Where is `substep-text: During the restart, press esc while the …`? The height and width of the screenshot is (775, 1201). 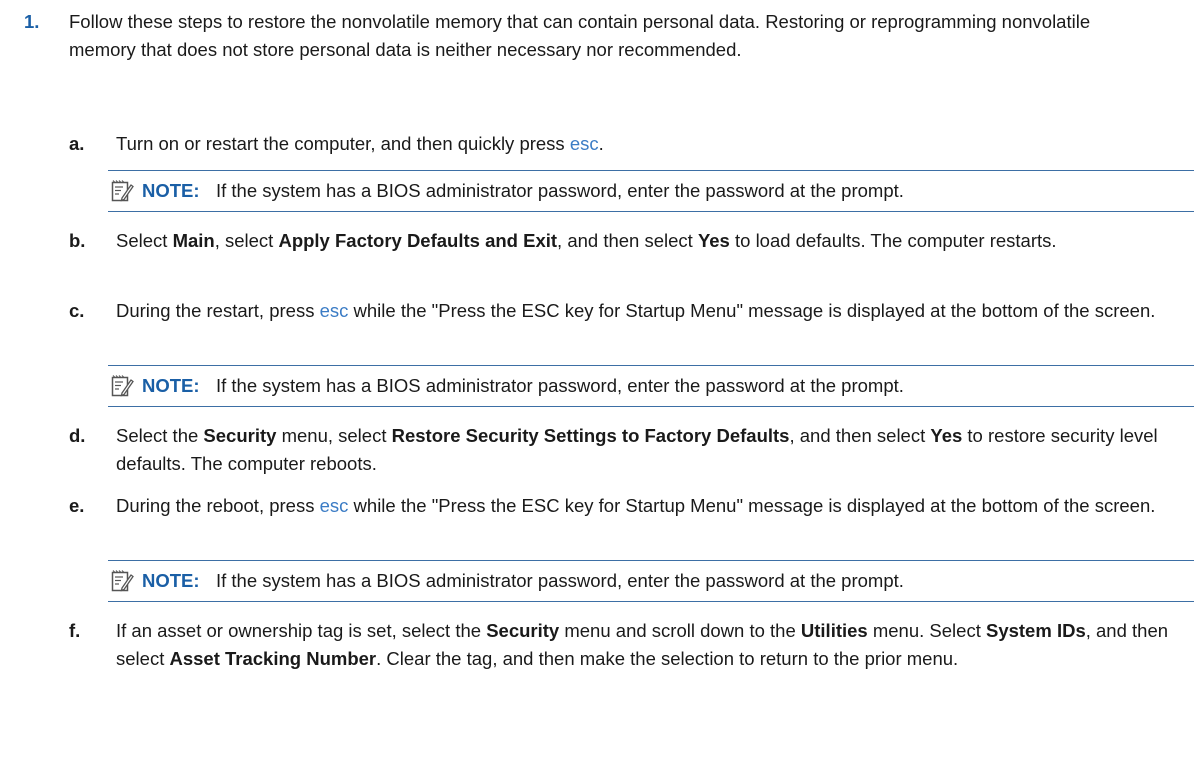 substep-text: During the restart, press esc while the … is located at coordinates (636, 310).